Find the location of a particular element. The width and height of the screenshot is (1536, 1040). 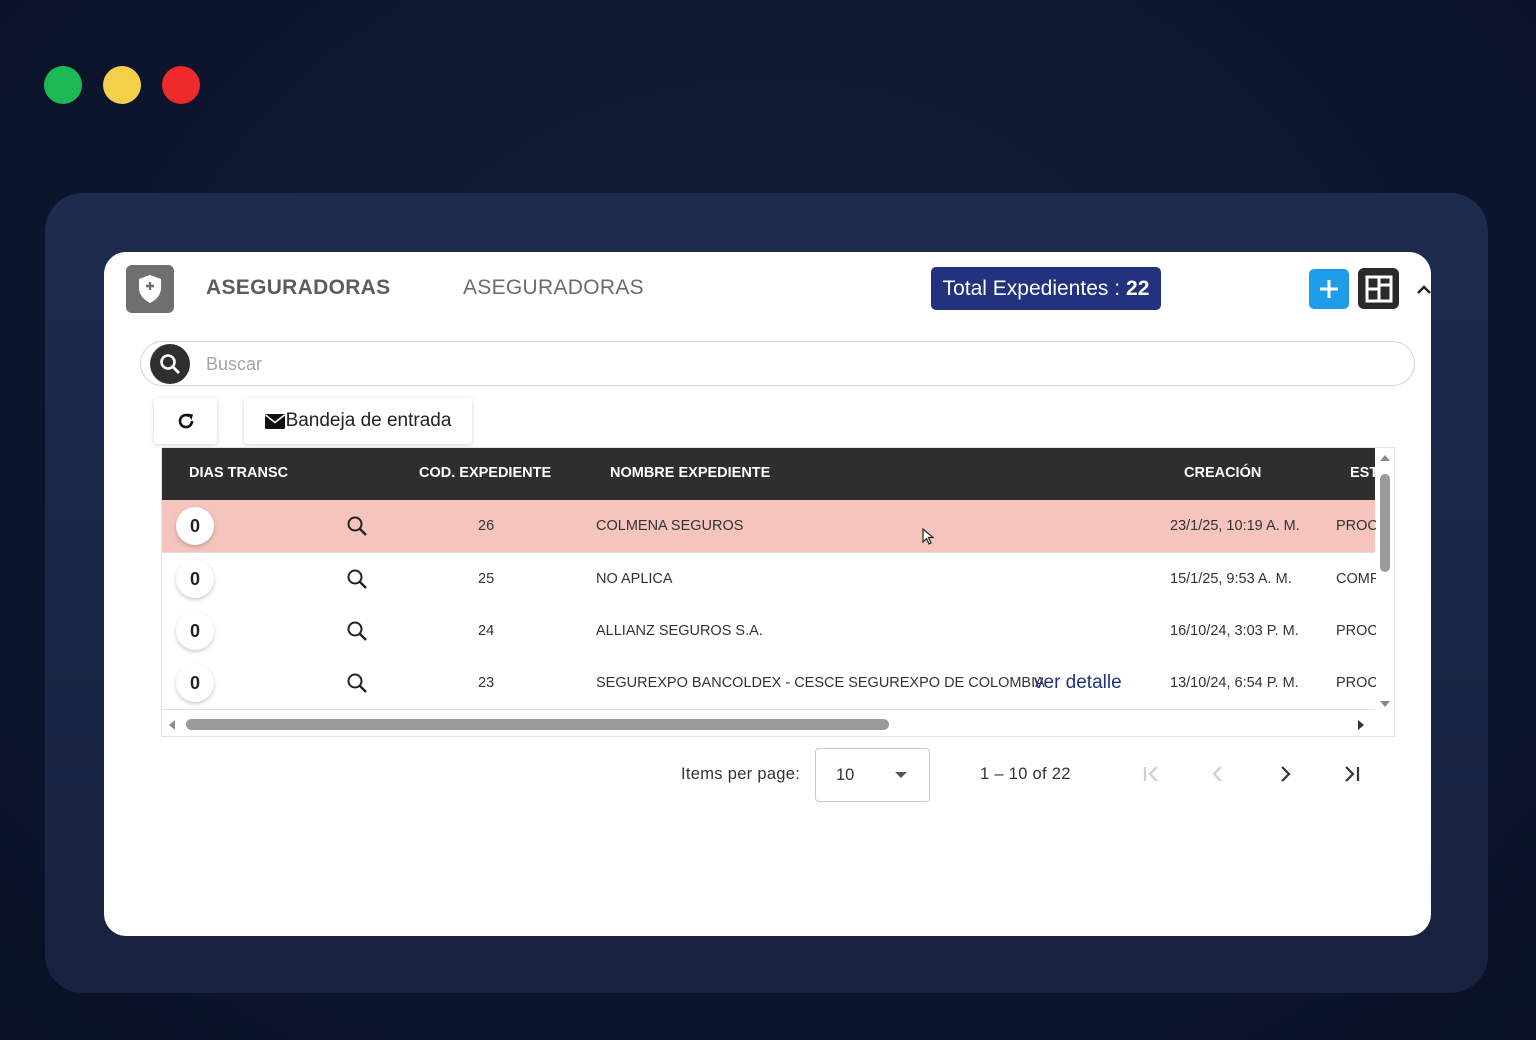

creacion-cell: 23/1/25, 10:19 A. M. is located at coordinates (1235, 526).